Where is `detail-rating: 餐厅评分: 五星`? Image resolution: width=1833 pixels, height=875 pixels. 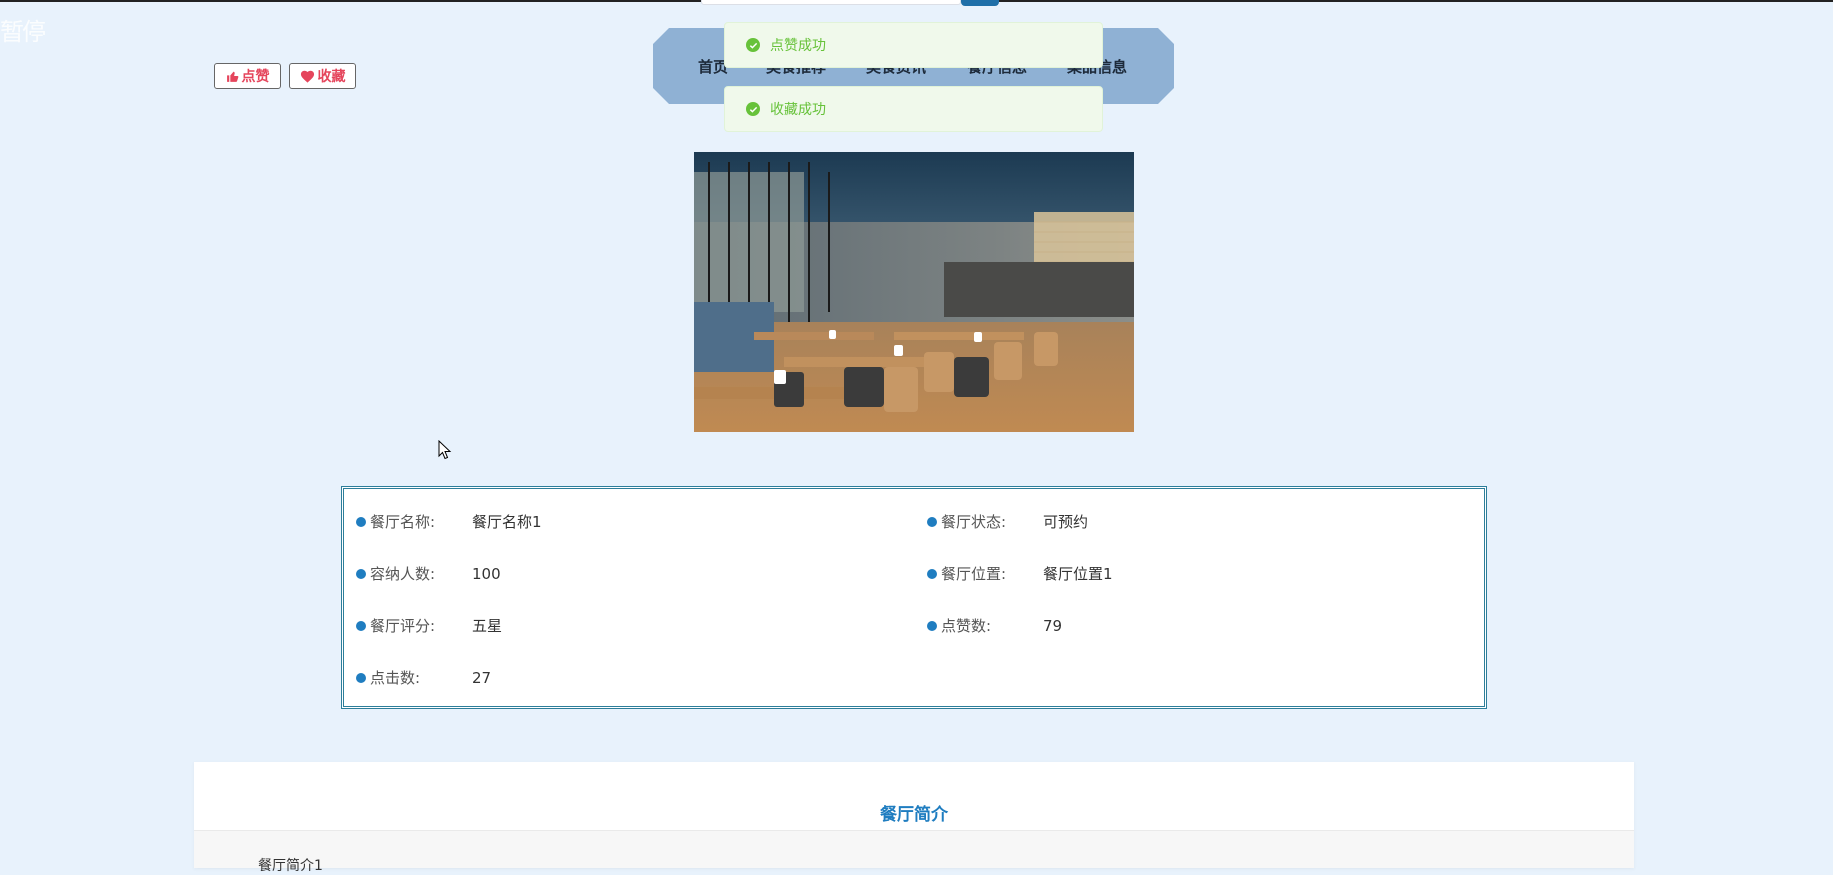
detail-rating: 餐厅评分: 五星 is located at coordinates (429, 625).